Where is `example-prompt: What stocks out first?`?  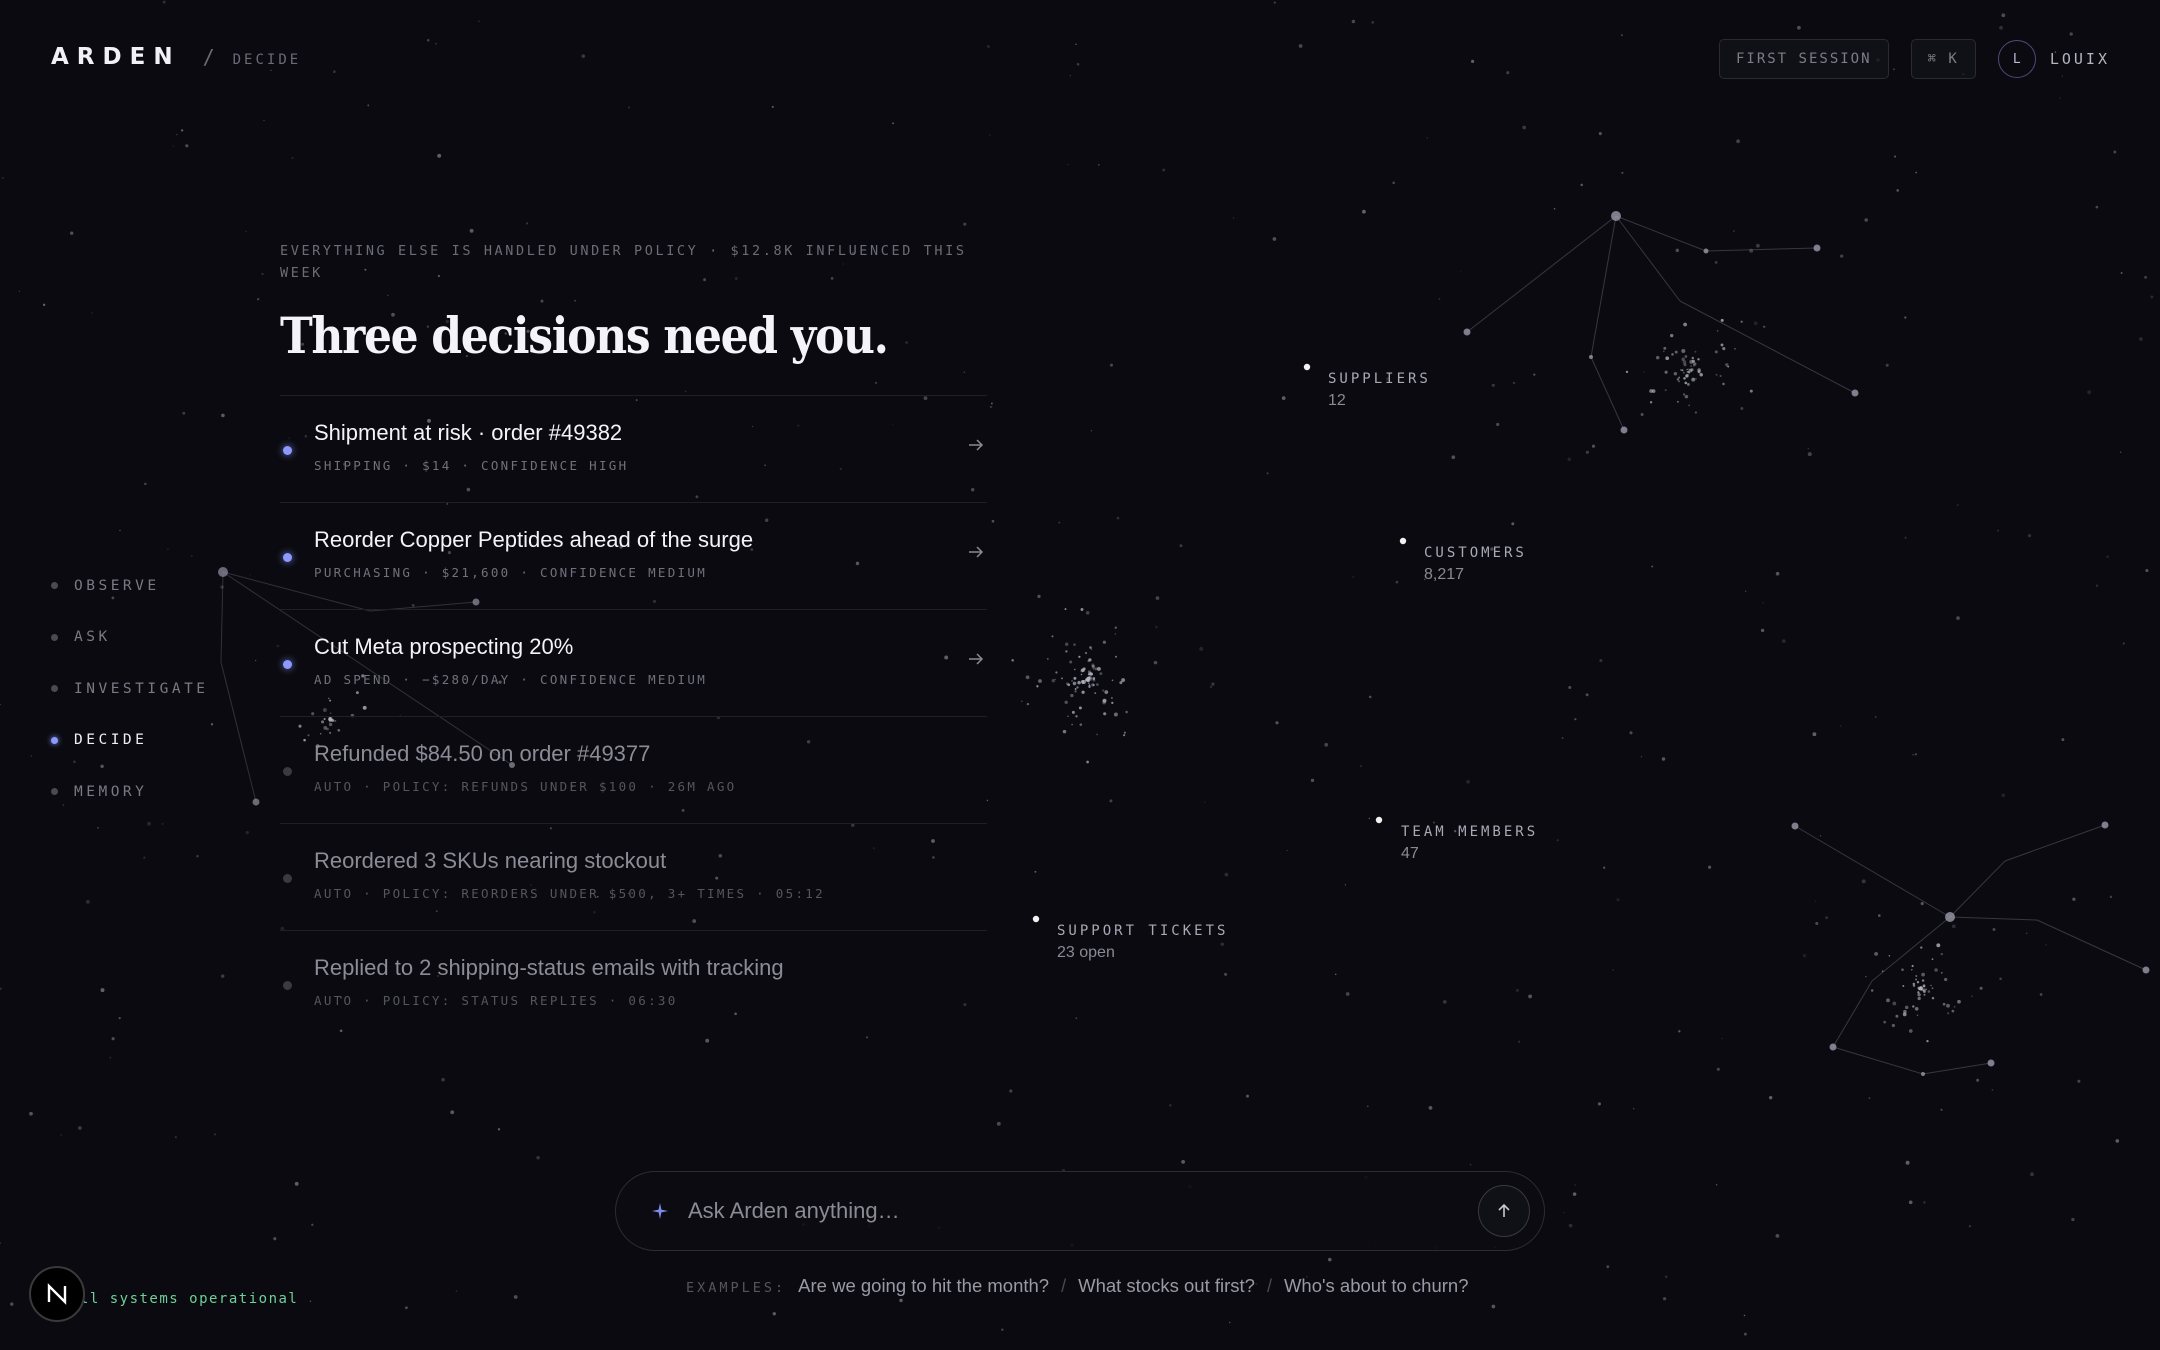 example-prompt: What stocks out first? is located at coordinates (1166, 1286).